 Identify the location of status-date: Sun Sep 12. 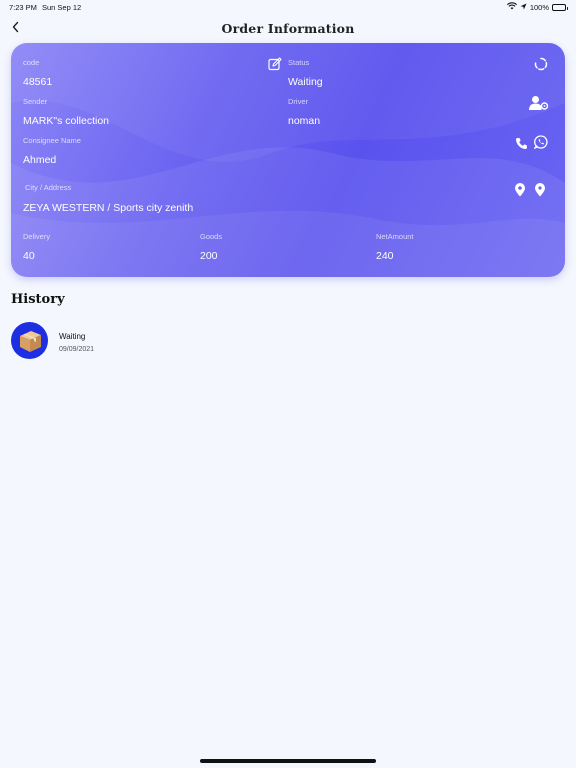
(62, 7).